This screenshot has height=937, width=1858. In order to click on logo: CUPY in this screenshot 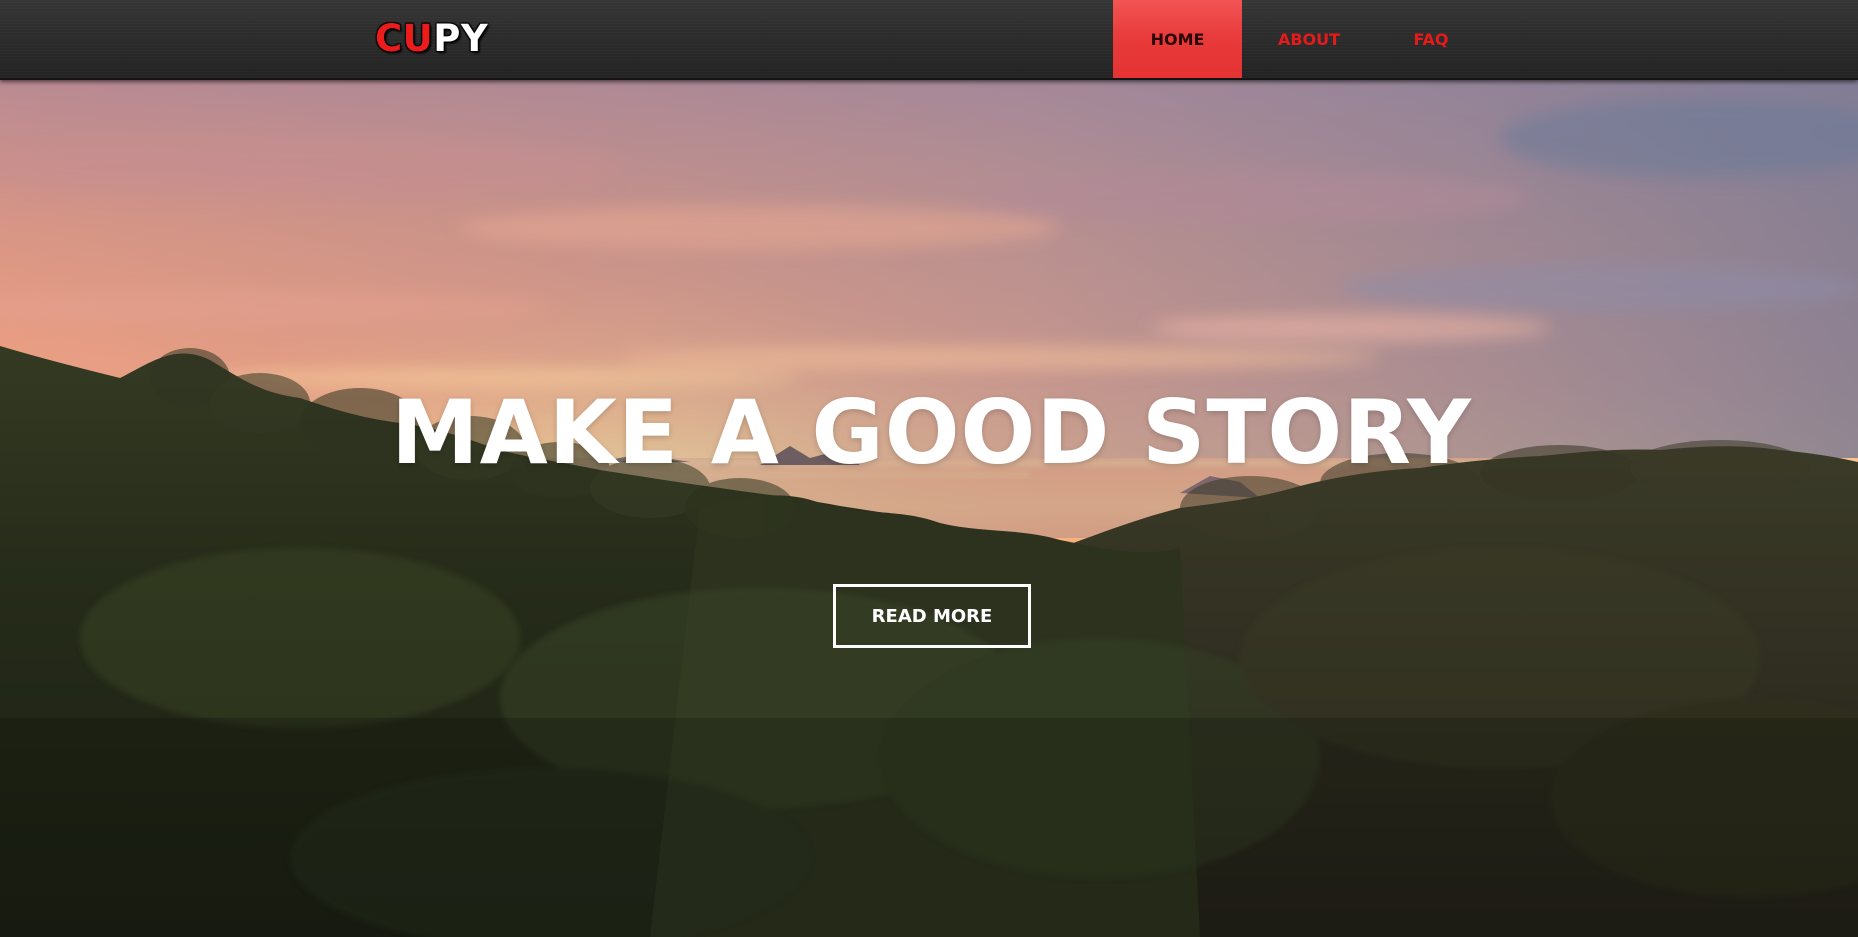, I will do `click(431, 39)`.